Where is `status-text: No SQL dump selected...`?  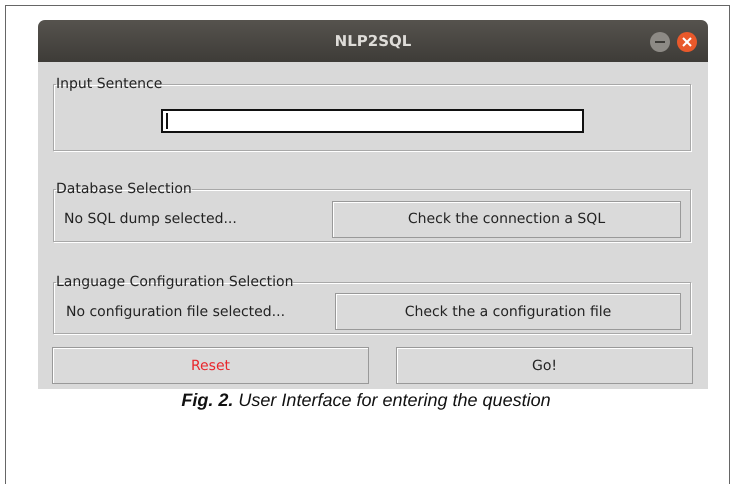
status-text: No SQL dump selected... is located at coordinates (151, 219).